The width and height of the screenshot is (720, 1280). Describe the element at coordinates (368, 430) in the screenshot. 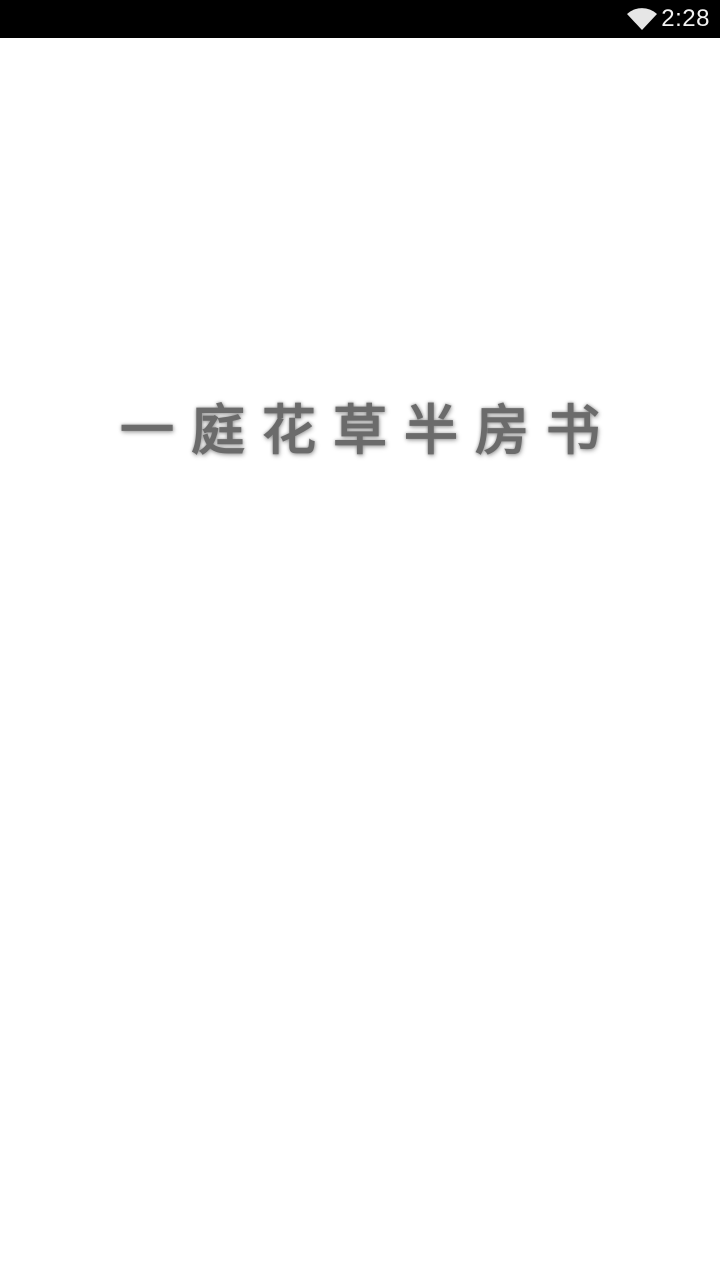

I see `splash-slogan: 一庭花草半房书` at that location.